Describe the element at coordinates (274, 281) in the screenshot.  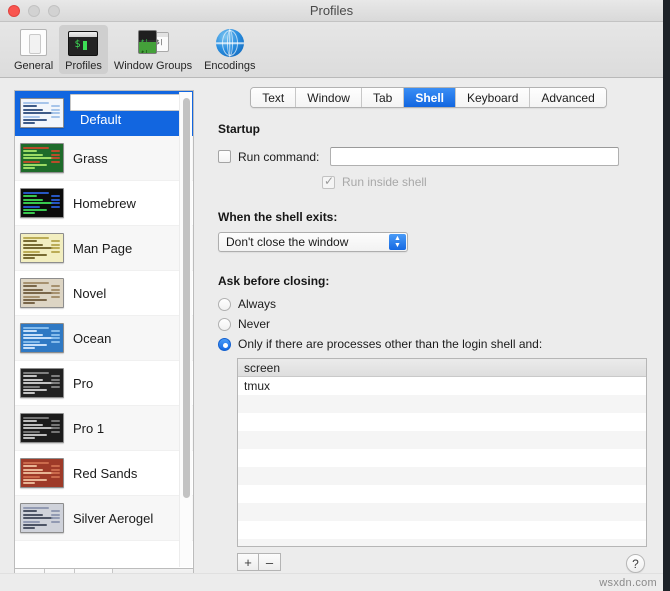
I see `ask-before-closing-heading: Ask before closing:` at that location.